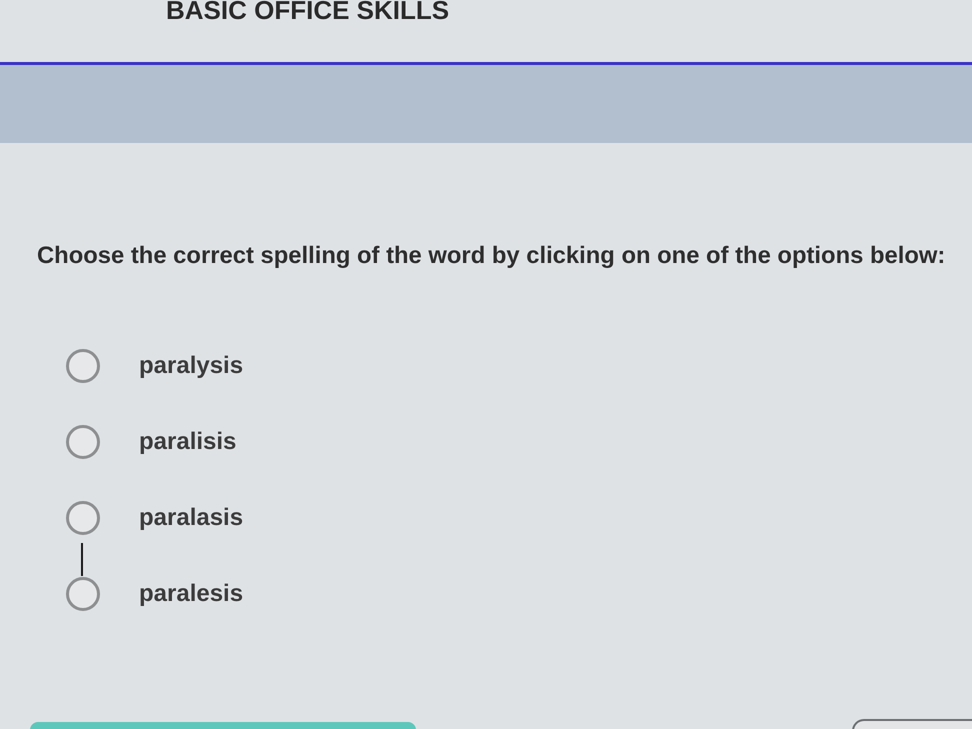  What do you see at coordinates (491, 256) in the screenshot?
I see `question-prompt: Choose the correct spelling of the word by clicking on one of the options below:` at bounding box center [491, 256].